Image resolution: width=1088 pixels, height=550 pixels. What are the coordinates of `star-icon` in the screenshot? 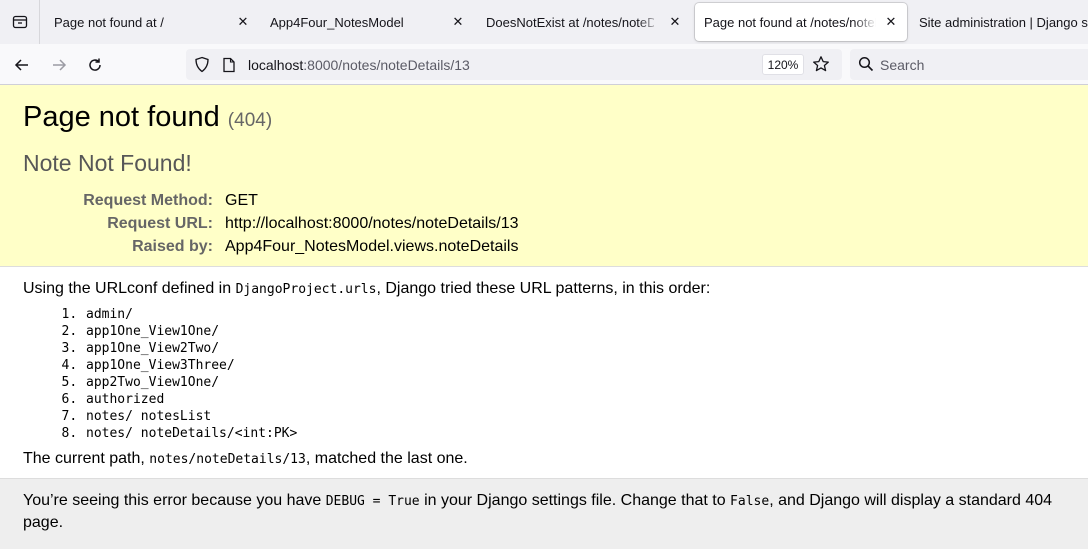 It's located at (821, 66).